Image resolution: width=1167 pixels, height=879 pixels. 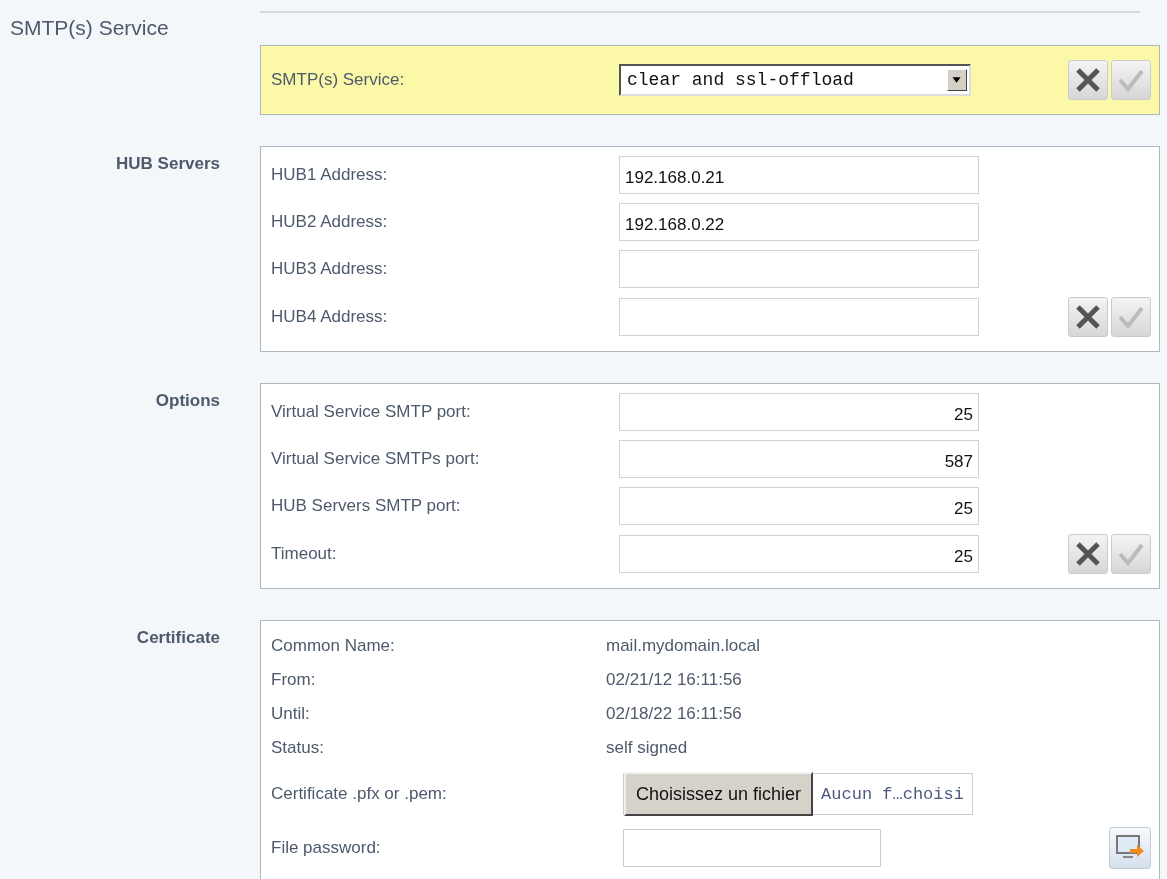 What do you see at coordinates (647, 748) in the screenshot?
I see `detail-value: self signed` at bounding box center [647, 748].